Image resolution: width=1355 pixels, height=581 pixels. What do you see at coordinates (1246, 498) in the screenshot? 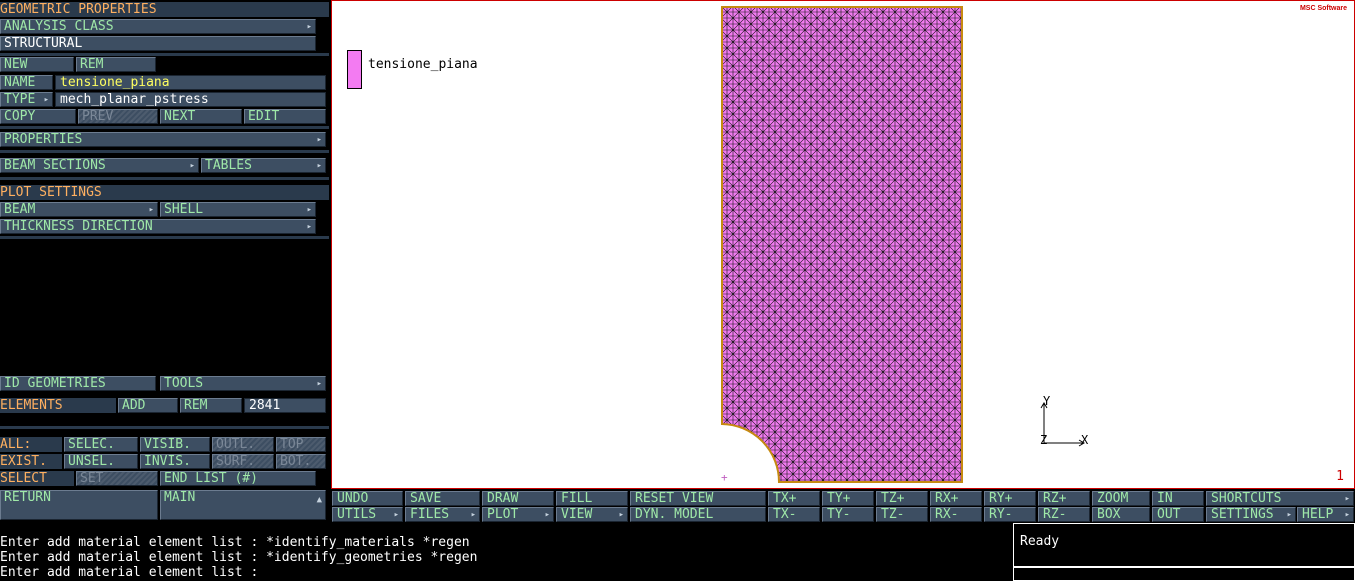
I see `shortcuts-label: SHORTCUTS` at bounding box center [1246, 498].